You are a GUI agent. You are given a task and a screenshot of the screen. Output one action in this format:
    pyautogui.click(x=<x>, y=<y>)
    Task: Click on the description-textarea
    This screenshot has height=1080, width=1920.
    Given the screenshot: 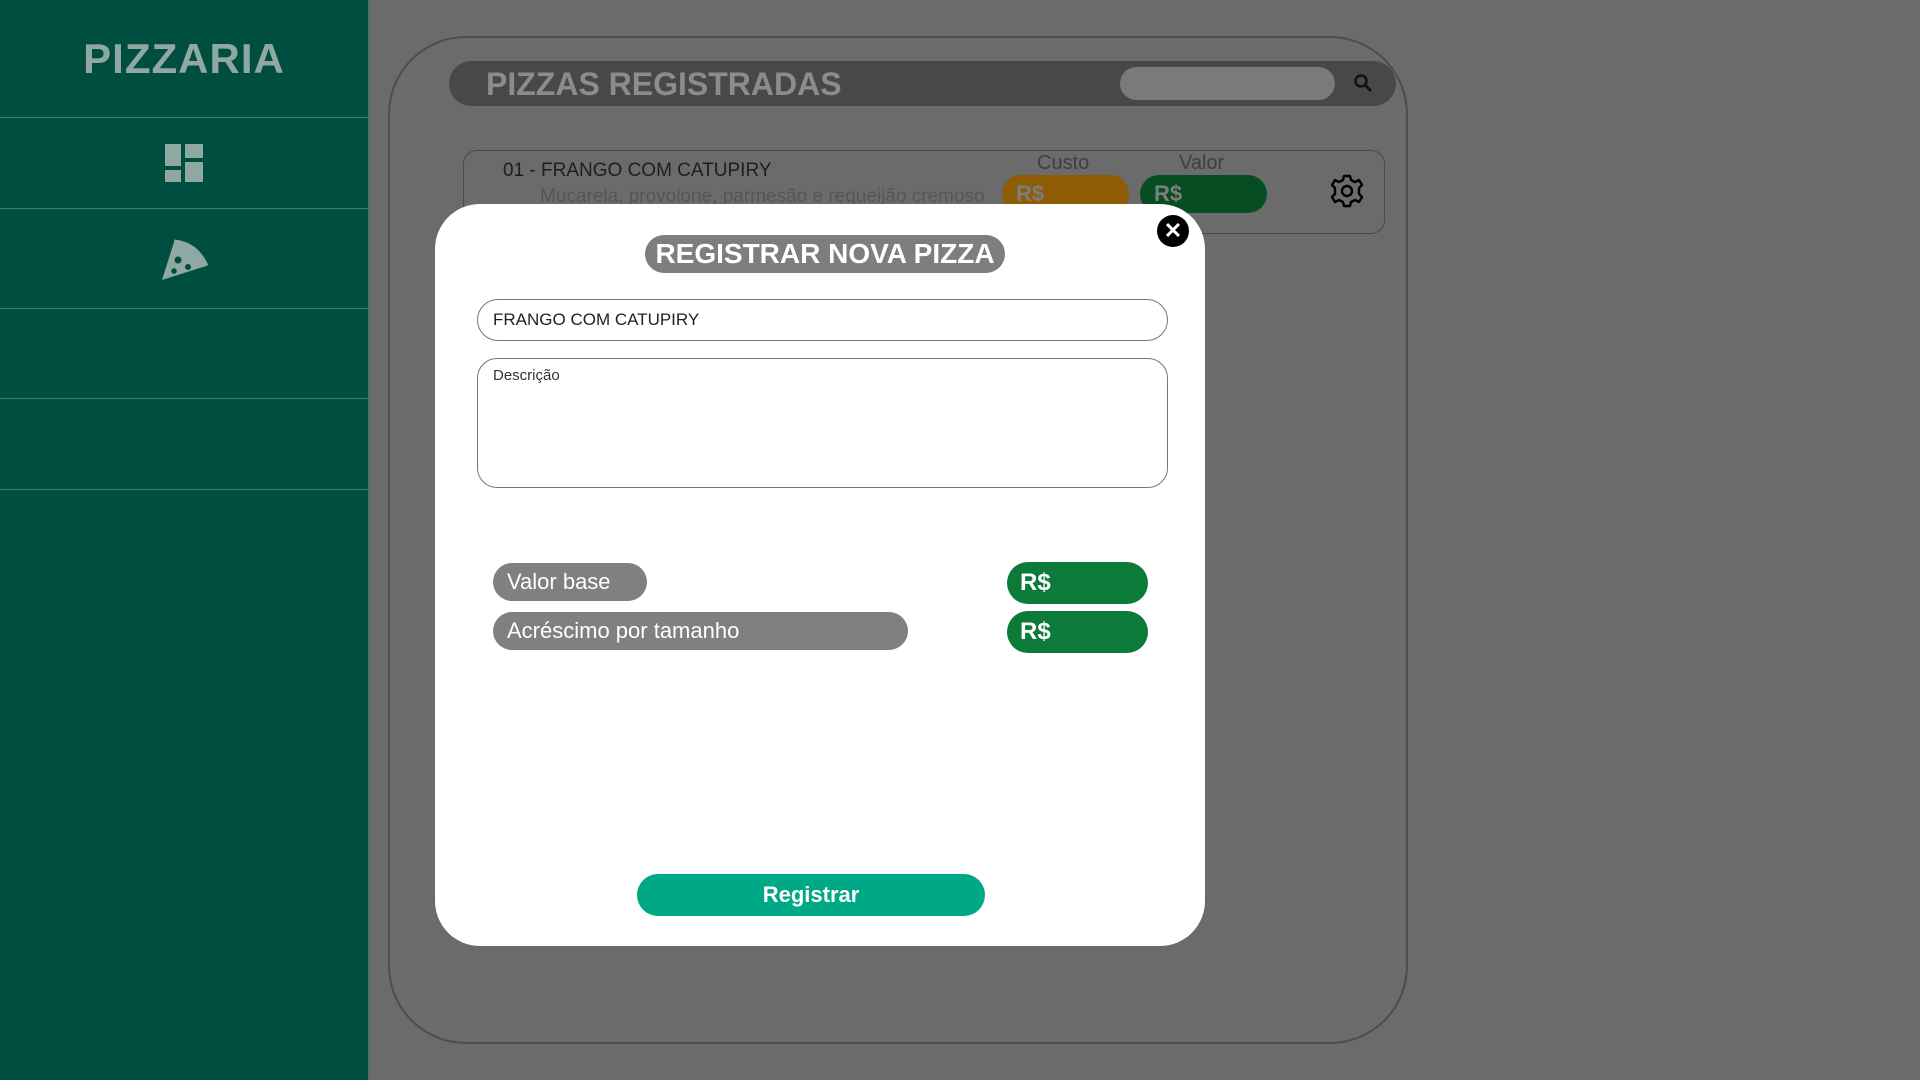 What is the action you would take?
    pyautogui.click(x=822, y=423)
    